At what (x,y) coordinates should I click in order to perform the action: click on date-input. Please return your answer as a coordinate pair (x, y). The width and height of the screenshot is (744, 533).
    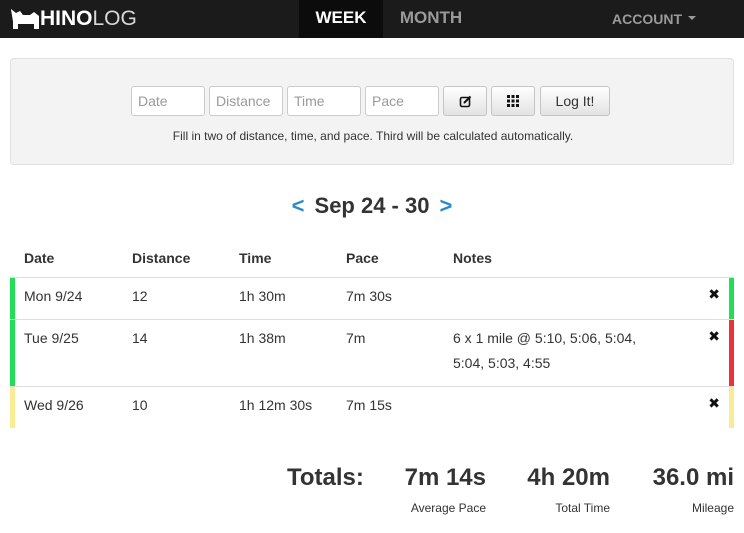
    Looking at the image, I should click on (168, 101).